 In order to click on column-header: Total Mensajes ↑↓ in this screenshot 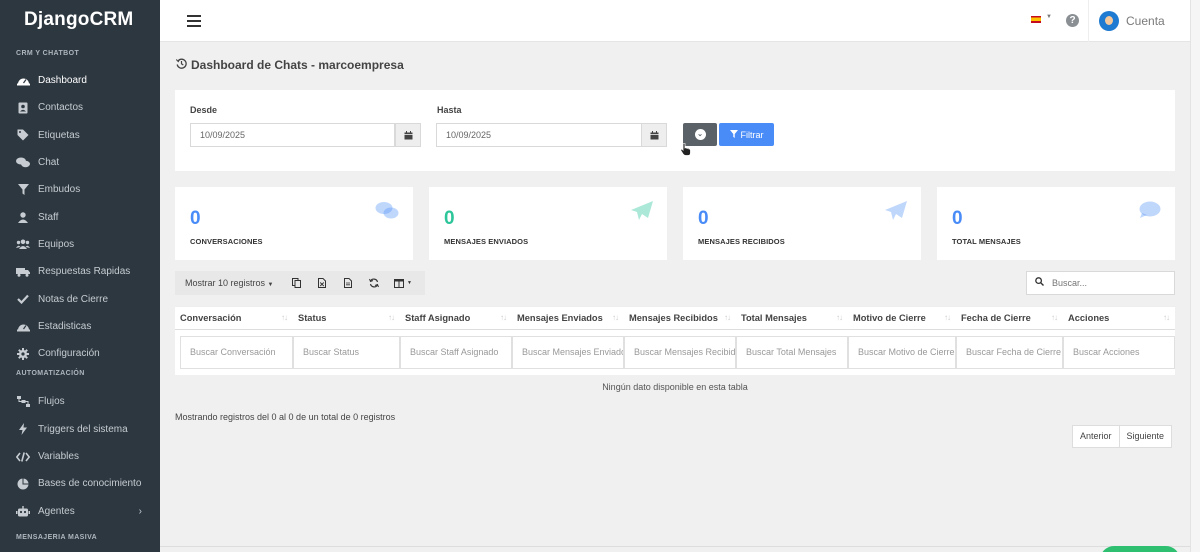, I will do `click(792, 318)`.